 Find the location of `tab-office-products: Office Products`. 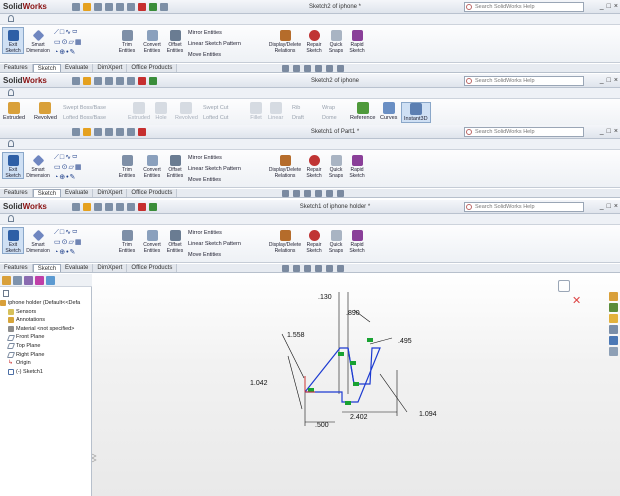

tab-office-products: Office Products is located at coordinates (152, 68).